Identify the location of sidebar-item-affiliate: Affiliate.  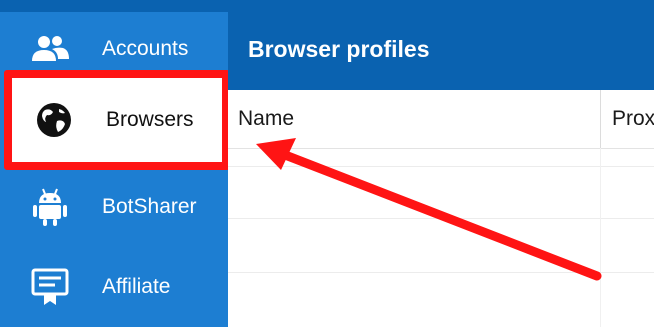
(114, 287).